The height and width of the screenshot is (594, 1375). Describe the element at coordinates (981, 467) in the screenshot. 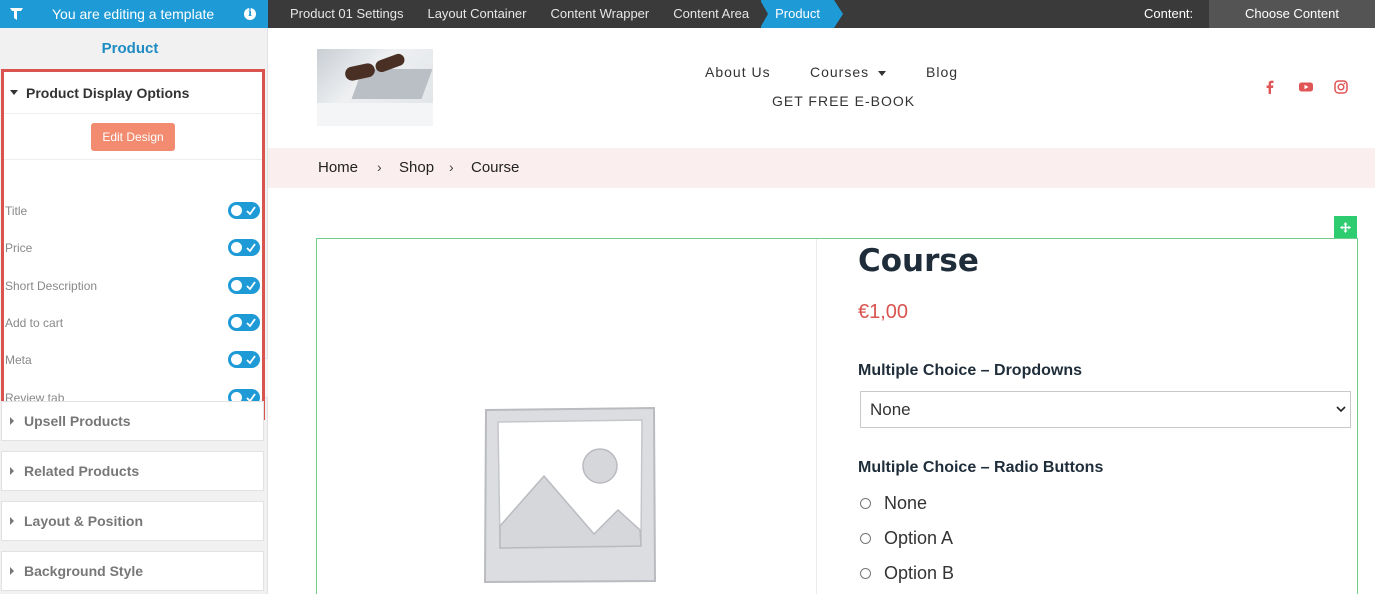

I see `radio-field-label: Multiple Choice – Radio Buttons` at that location.